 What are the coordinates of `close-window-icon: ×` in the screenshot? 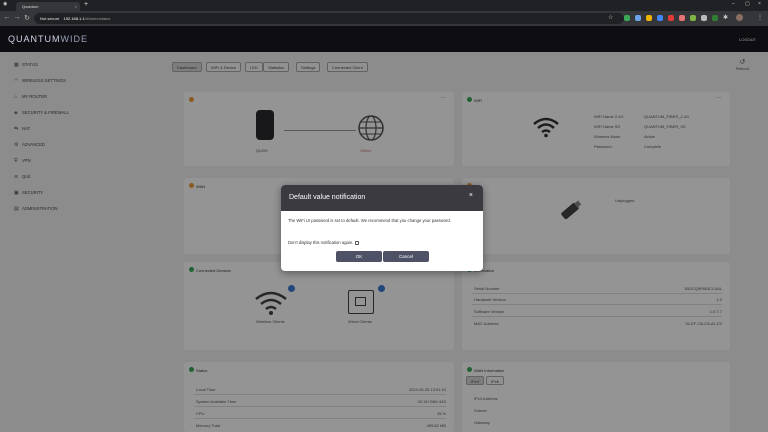 It's located at (759, 4).